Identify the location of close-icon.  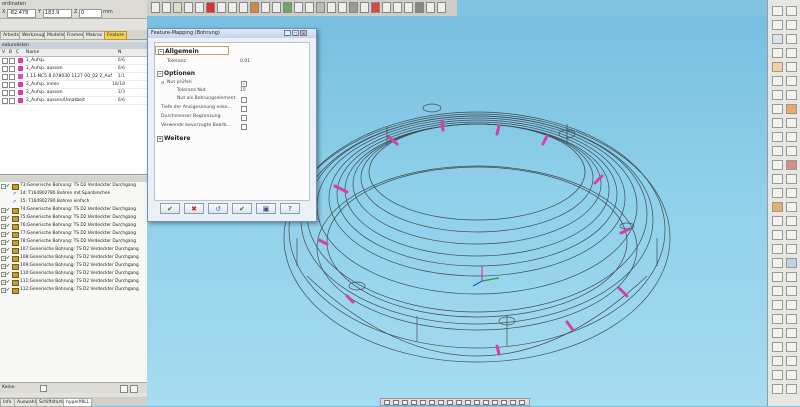
(124, 389).